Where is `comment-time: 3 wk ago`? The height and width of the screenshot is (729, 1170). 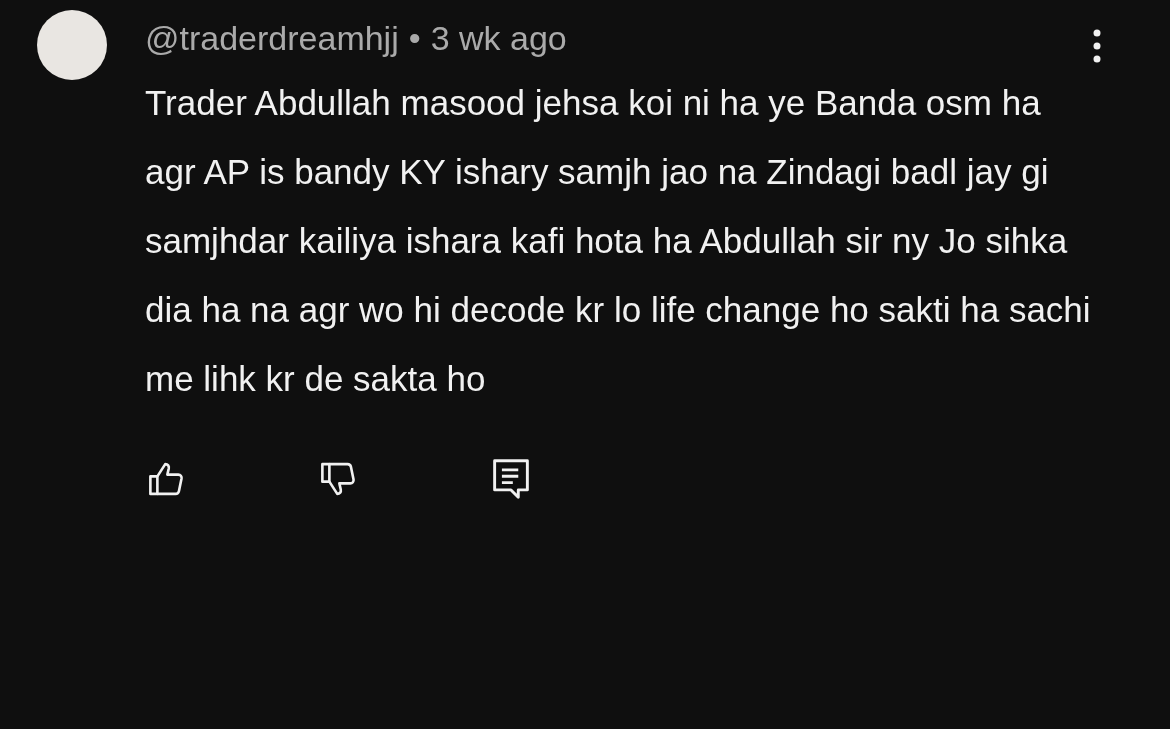 comment-time: 3 wk ago is located at coordinates (498, 38).